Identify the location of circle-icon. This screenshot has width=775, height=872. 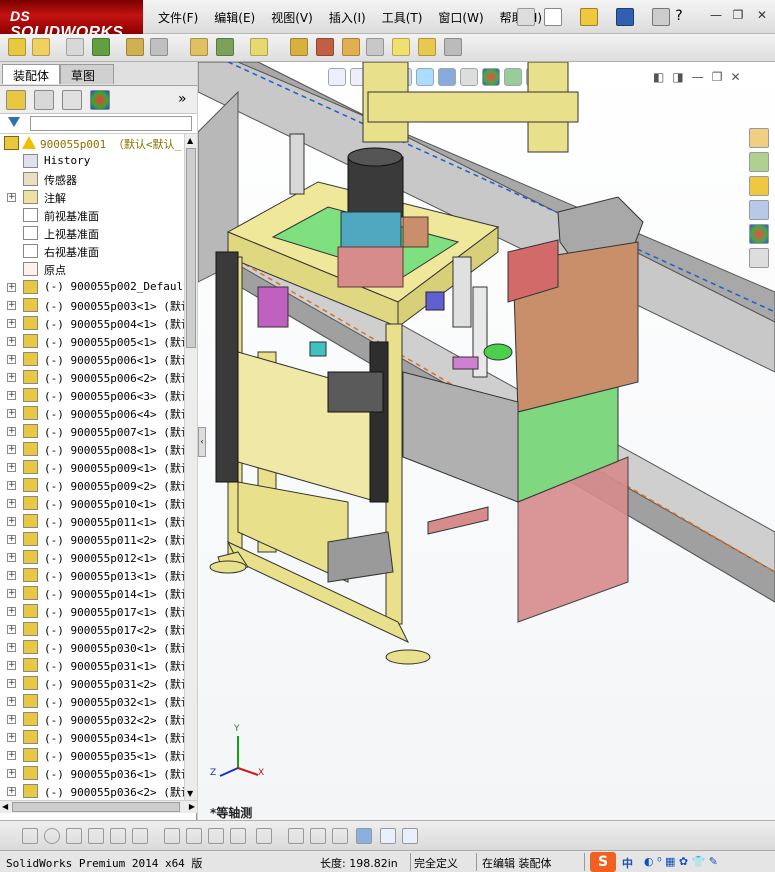
(52, 836).